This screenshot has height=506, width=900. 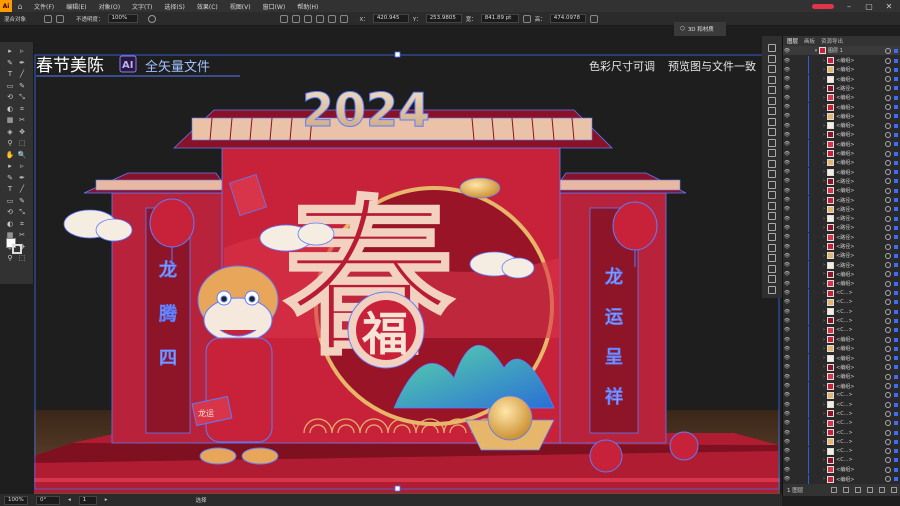 What do you see at coordinates (22, 189) in the screenshot?
I see `line-tool-icon: ╱` at bounding box center [22, 189].